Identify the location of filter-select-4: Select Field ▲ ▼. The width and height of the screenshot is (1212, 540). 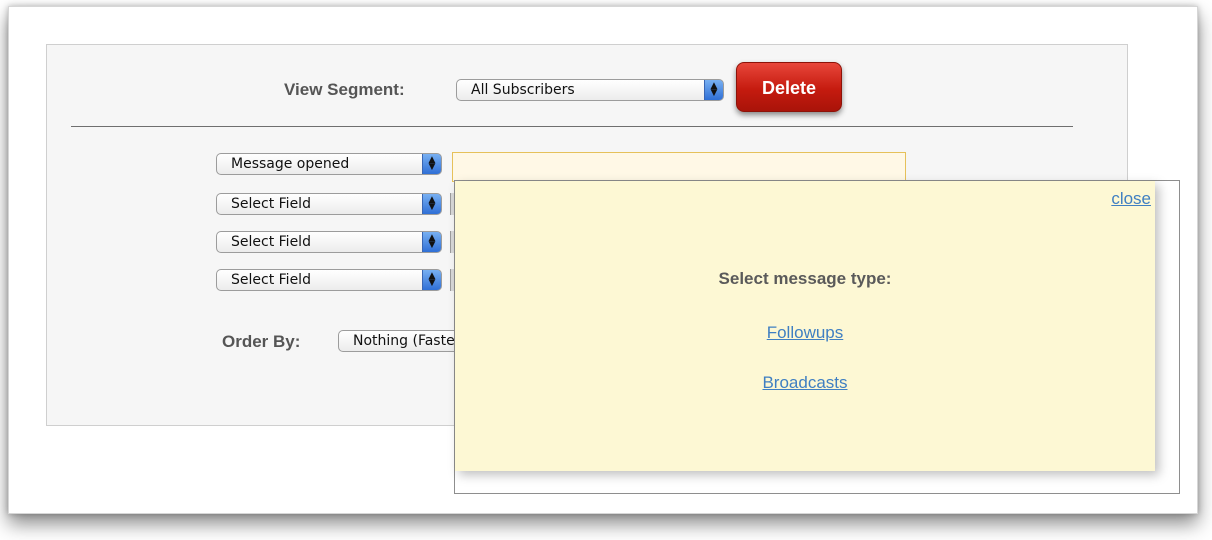
(329, 280).